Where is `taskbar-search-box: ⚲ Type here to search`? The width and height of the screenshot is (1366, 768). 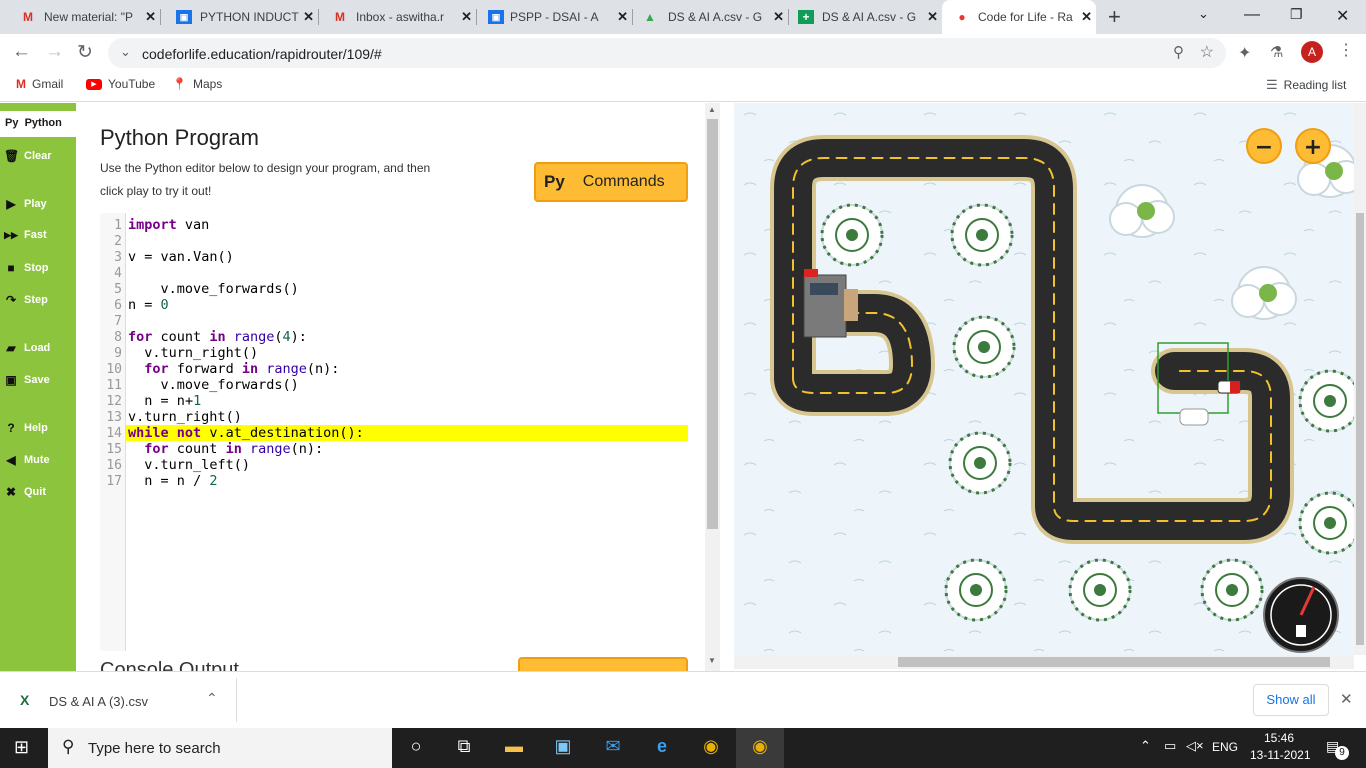
taskbar-search-box: ⚲ Type here to search is located at coordinates (220, 748).